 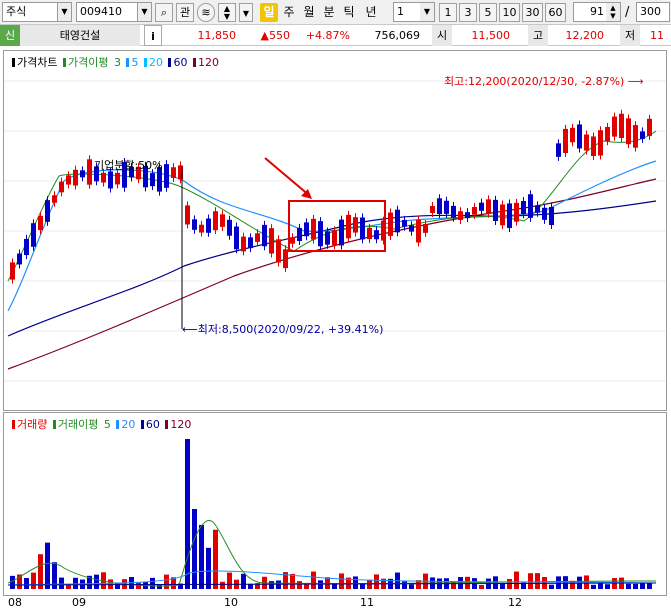 I want to click on new-badge: 신, so click(x=10, y=35).